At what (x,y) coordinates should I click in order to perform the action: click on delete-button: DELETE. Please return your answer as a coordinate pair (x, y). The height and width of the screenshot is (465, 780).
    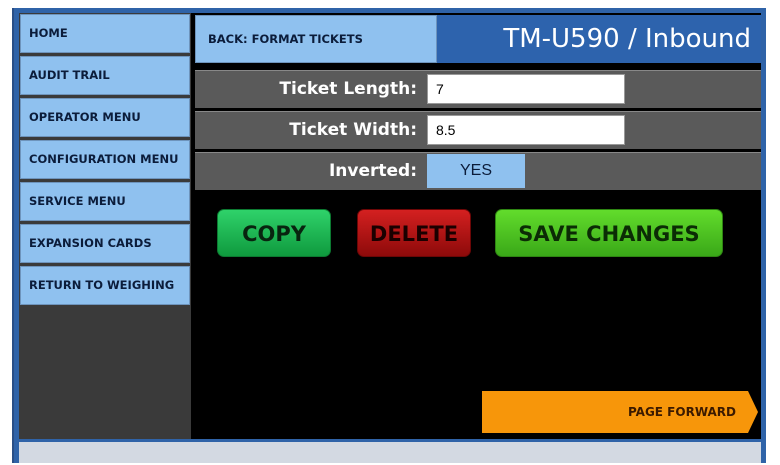
    Looking at the image, I should click on (414, 233).